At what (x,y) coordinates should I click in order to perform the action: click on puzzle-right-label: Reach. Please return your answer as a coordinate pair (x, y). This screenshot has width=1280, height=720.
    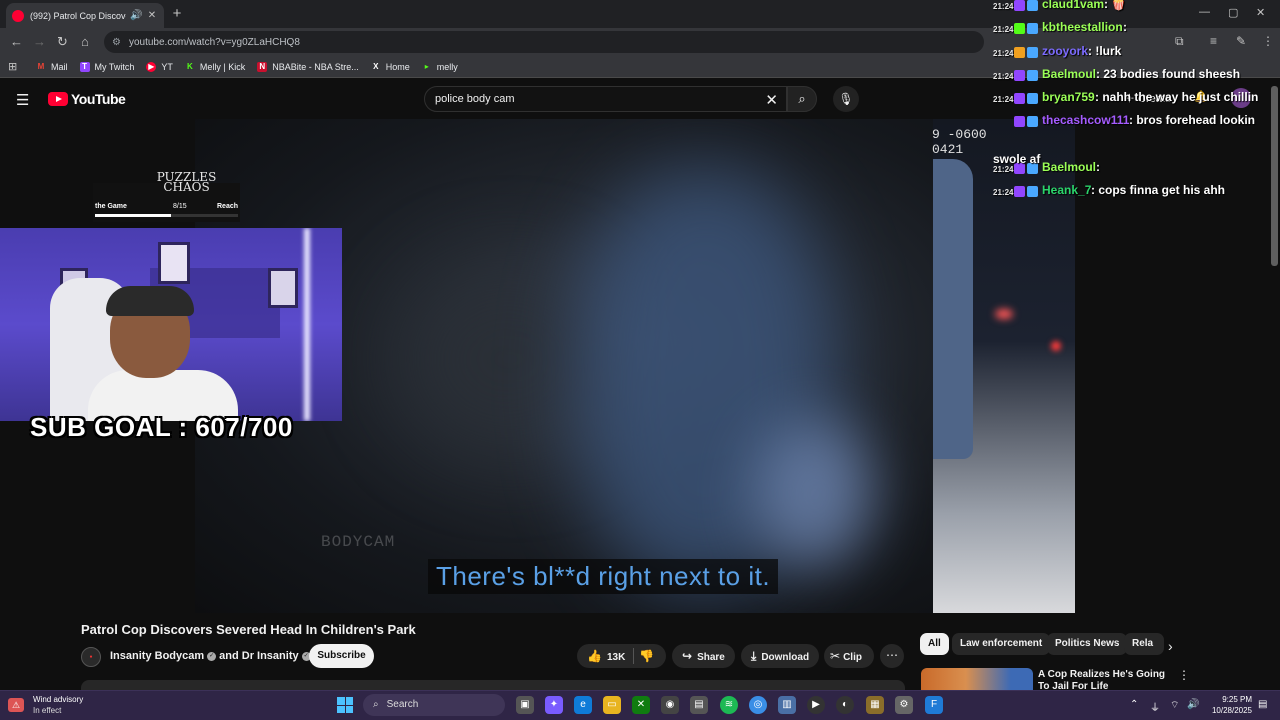
    Looking at the image, I should click on (228, 206).